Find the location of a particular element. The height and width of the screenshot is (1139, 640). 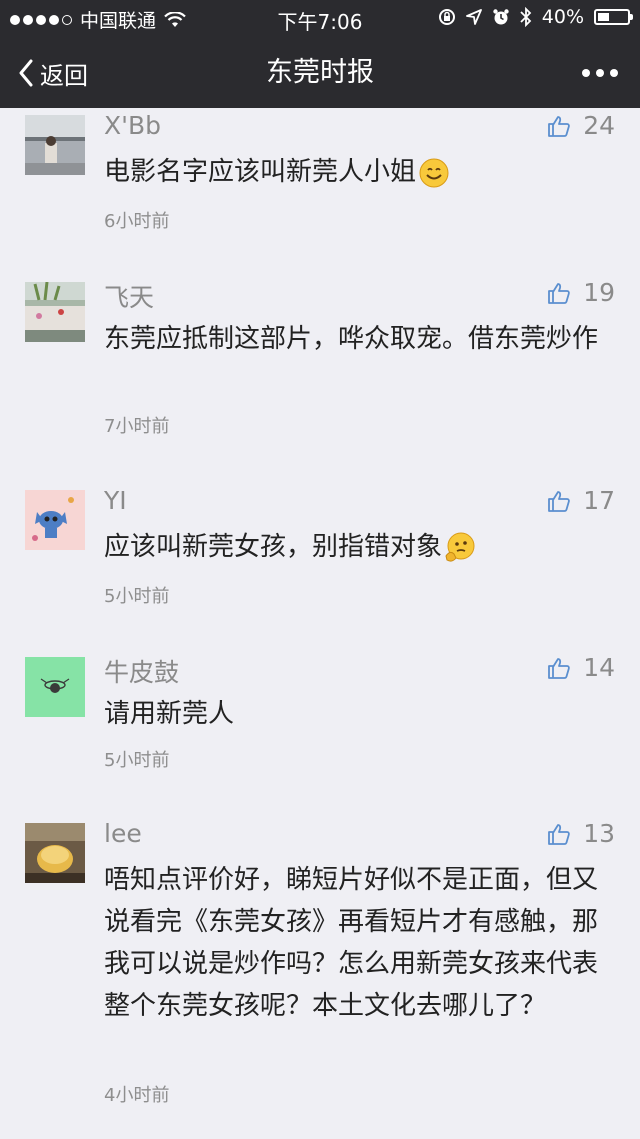

comment-time: 4小时前 is located at coordinates (137, 1095).